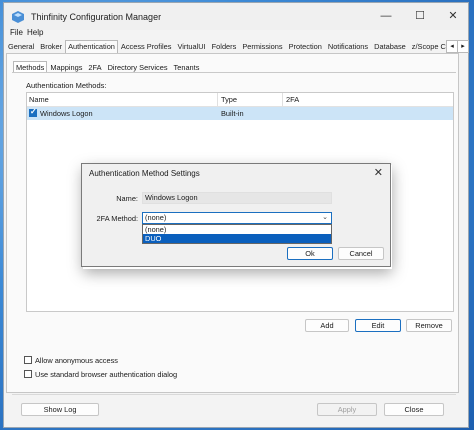 The width and height of the screenshot is (474, 430). What do you see at coordinates (16, 32) in the screenshot?
I see `menu-file: File` at bounding box center [16, 32].